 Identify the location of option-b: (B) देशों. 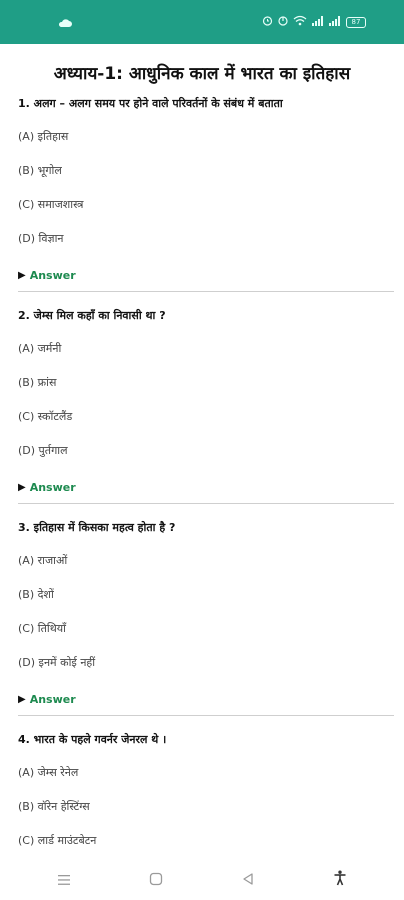
(202, 597).